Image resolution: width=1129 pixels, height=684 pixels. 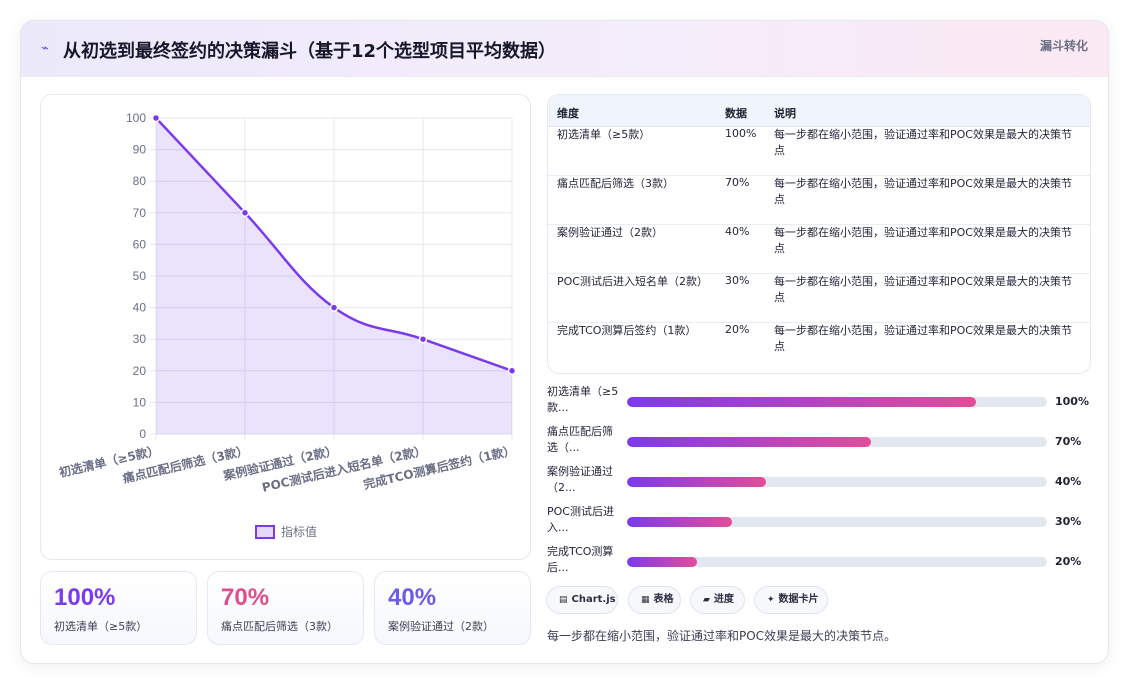 What do you see at coordinates (723, 599) in the screenshot?
I see `pill-label: 进度` at bounding box center [723, 599].